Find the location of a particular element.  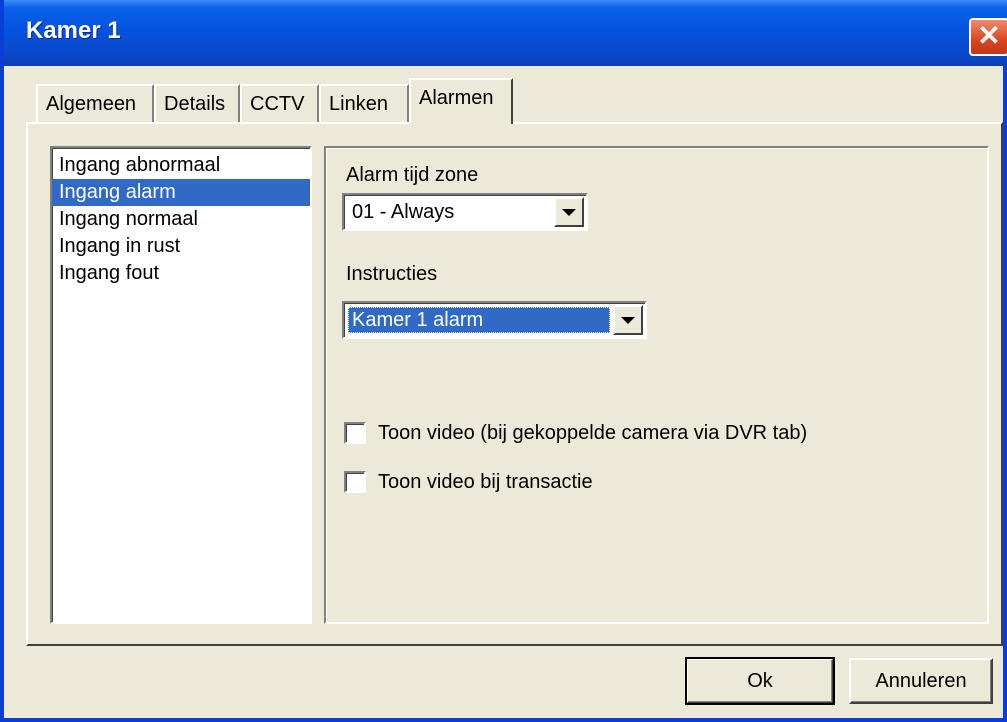

list-item-selected: Ingang alarm is located at coordinates (181, 192).